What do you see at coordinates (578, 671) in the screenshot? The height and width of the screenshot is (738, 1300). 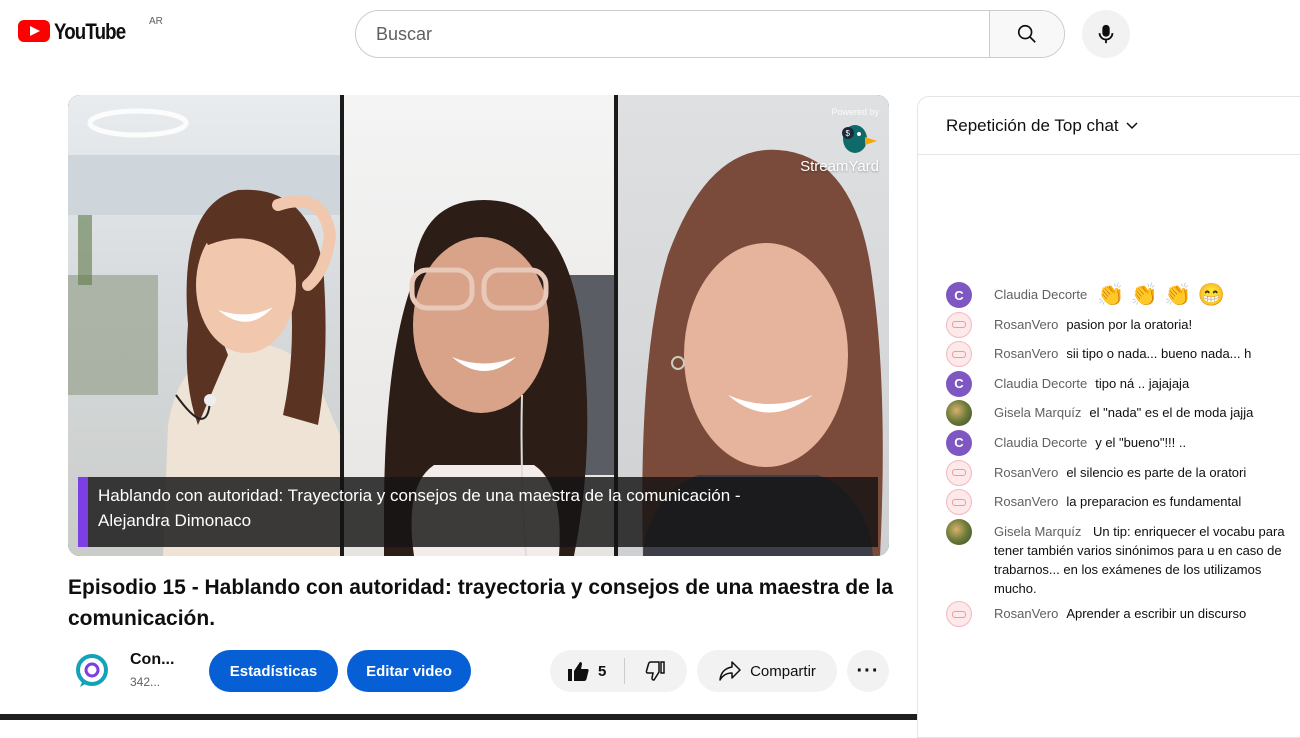 I see `thumbs-up-icon` at bounding box center [578, 671].